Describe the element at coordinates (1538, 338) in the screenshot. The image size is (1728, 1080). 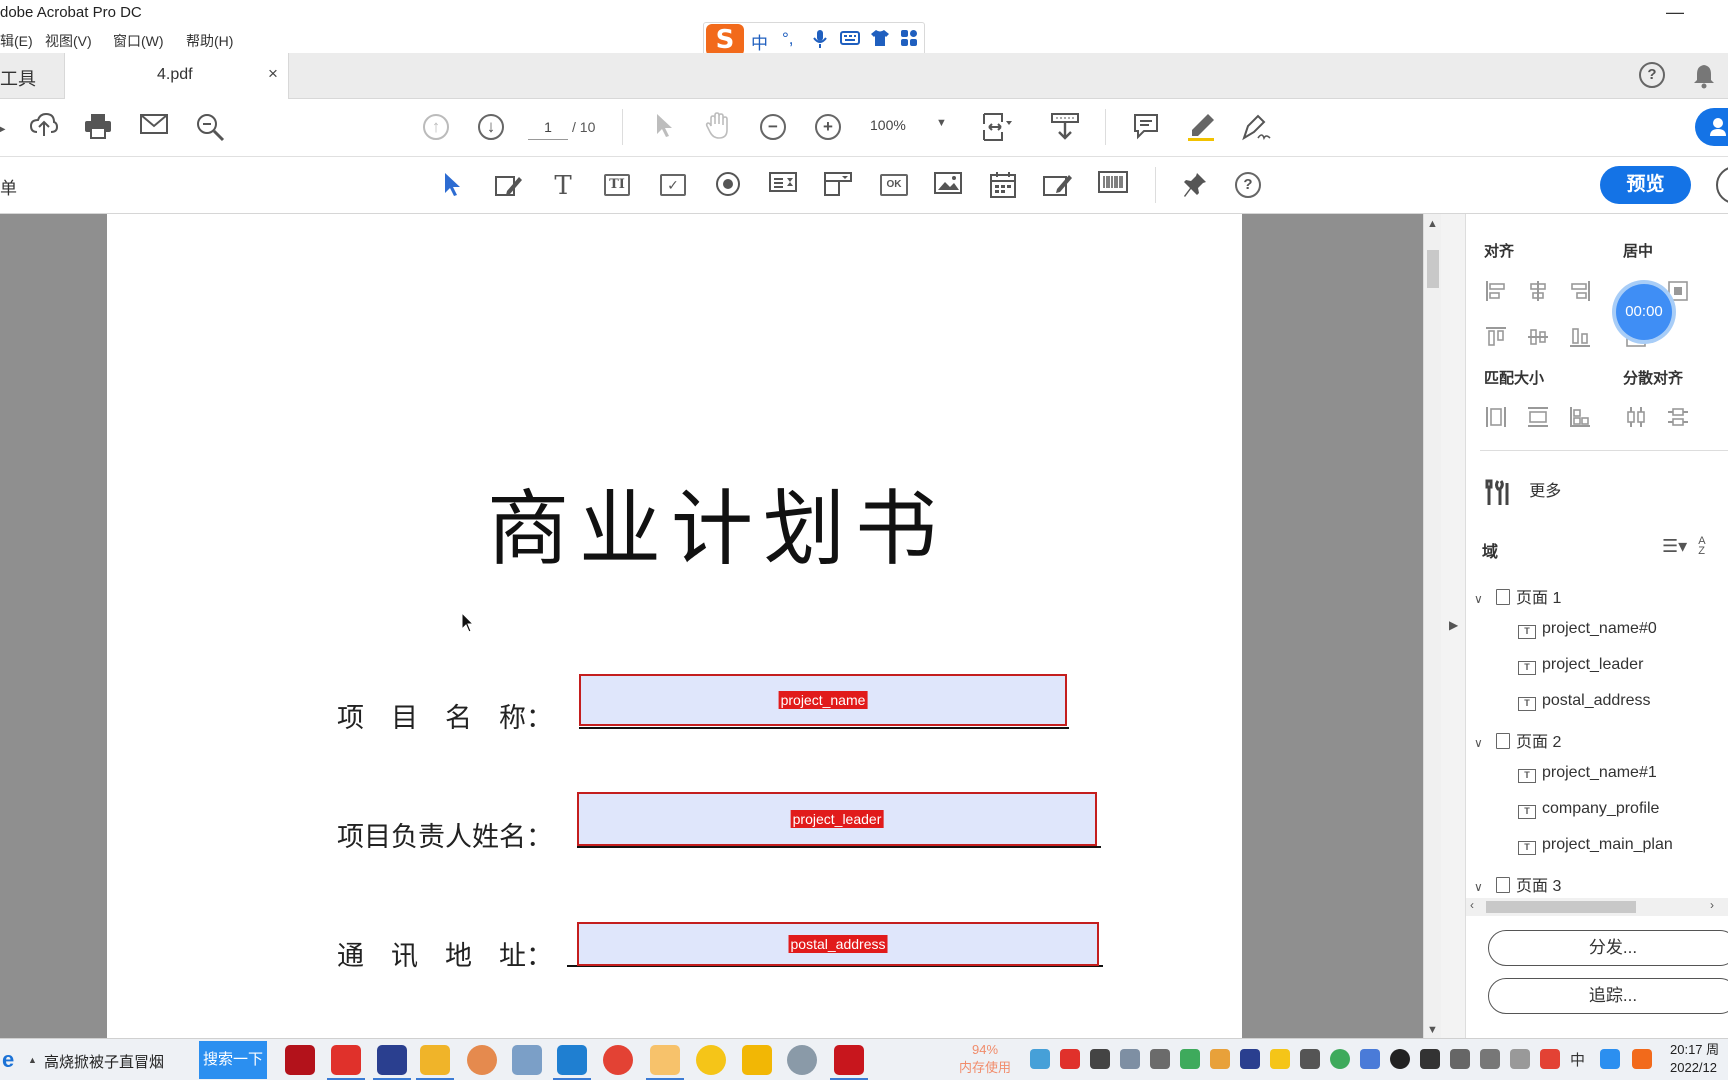
I see `align-middle-icon` at that location.